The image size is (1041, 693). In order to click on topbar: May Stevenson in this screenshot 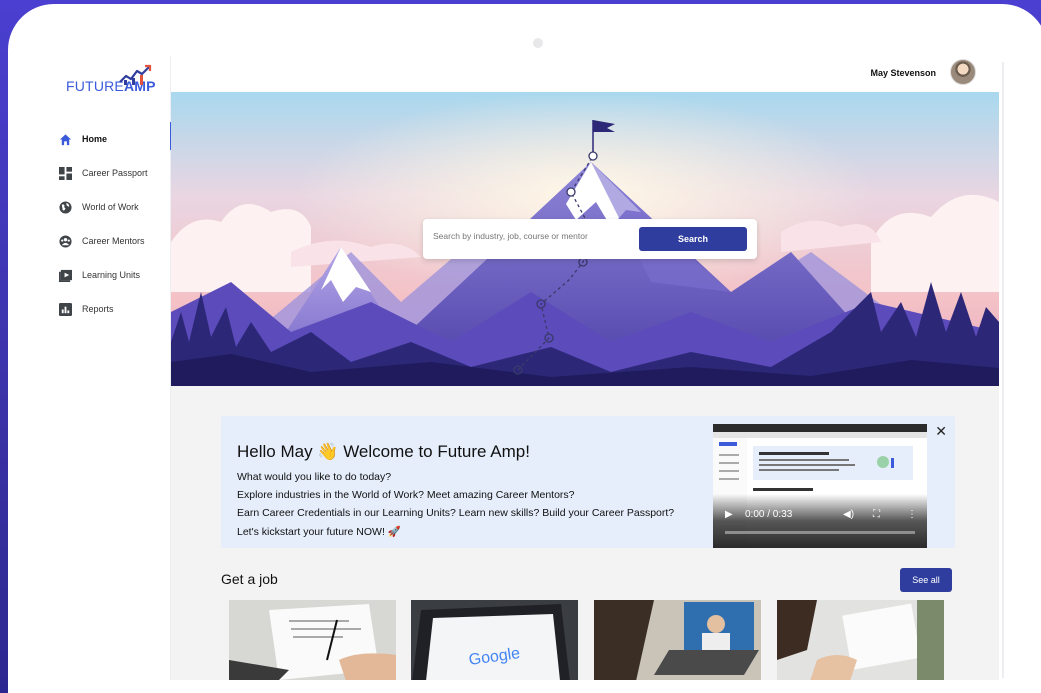, I will do `click(586, 74)`.